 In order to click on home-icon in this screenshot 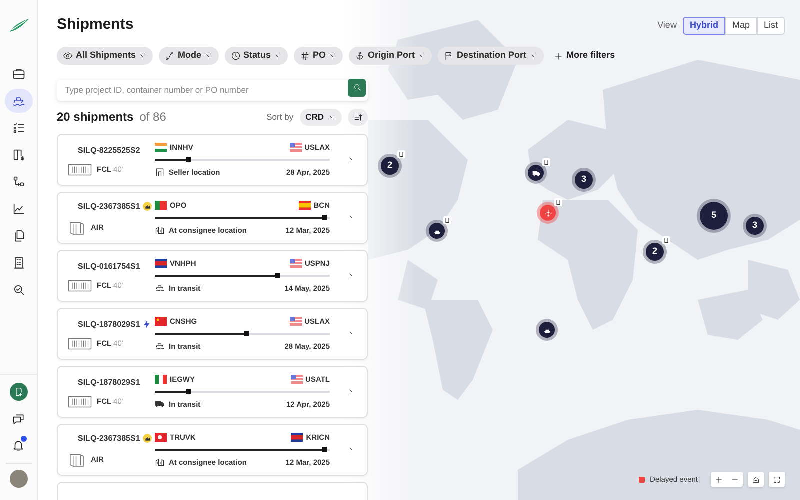, I will do `click(756, 480)`.